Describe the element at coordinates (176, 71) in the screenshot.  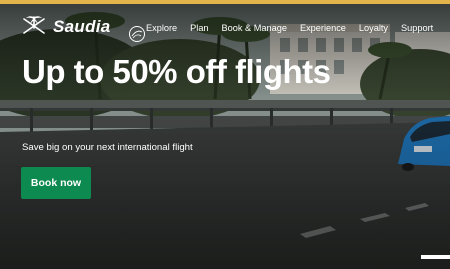
I see `hero-headline: Up to 50% off flights` at that location.